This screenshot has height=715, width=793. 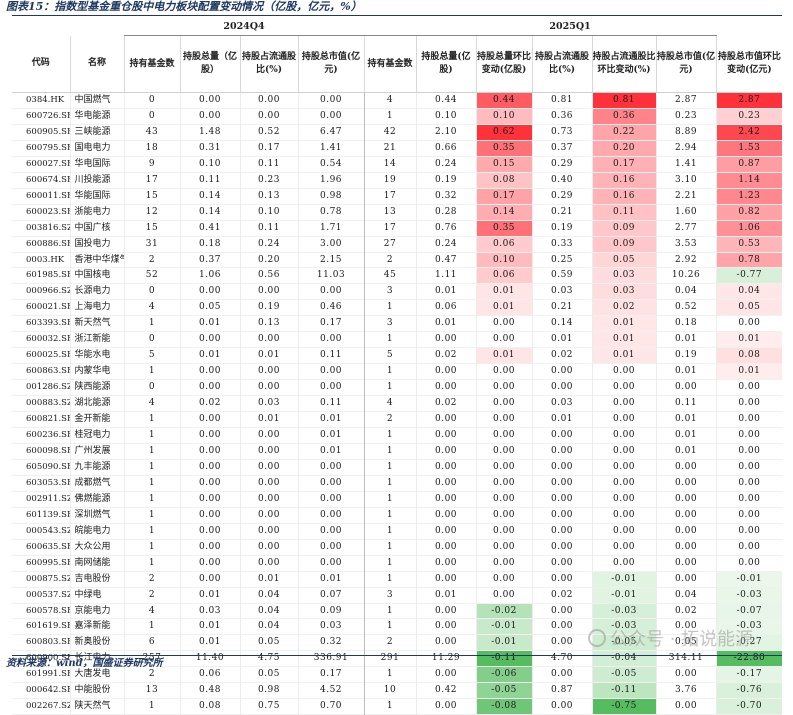 I want to click on column-header: 持有基金数, so click(x=151, y=64).